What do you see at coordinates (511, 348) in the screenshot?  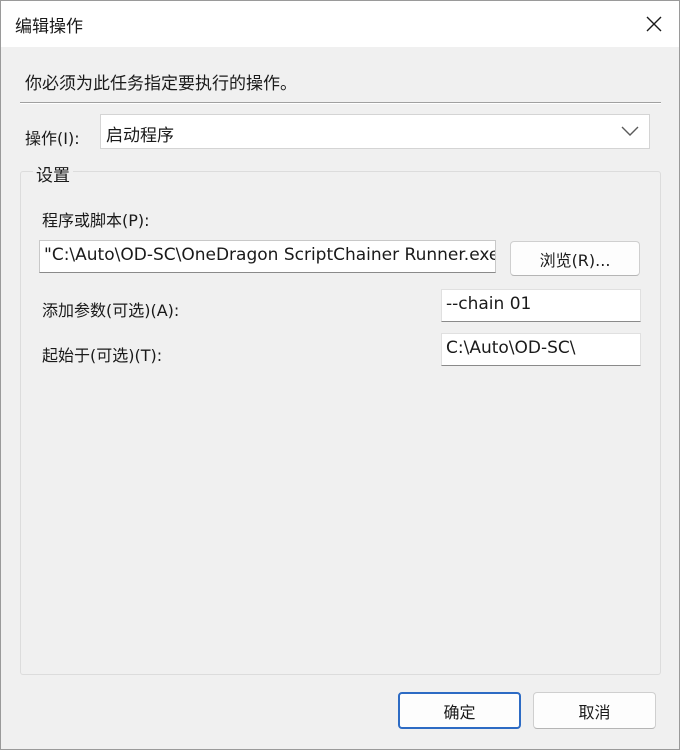 I see `start-in-input-value: C:\Auto\OD-SC\` at bounding box center [511, 348].